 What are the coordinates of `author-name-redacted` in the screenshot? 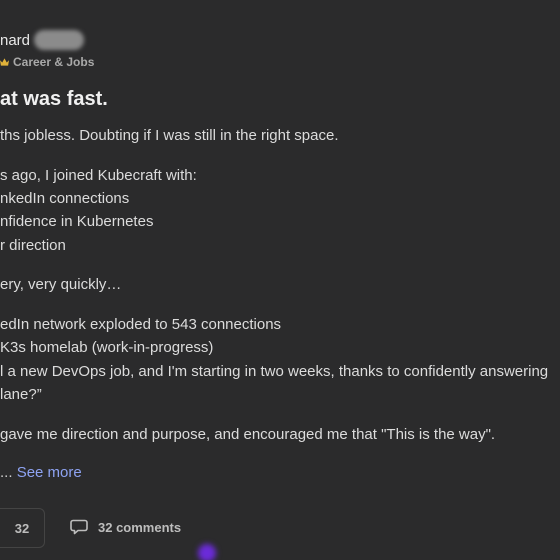 It's located at (59, 40).